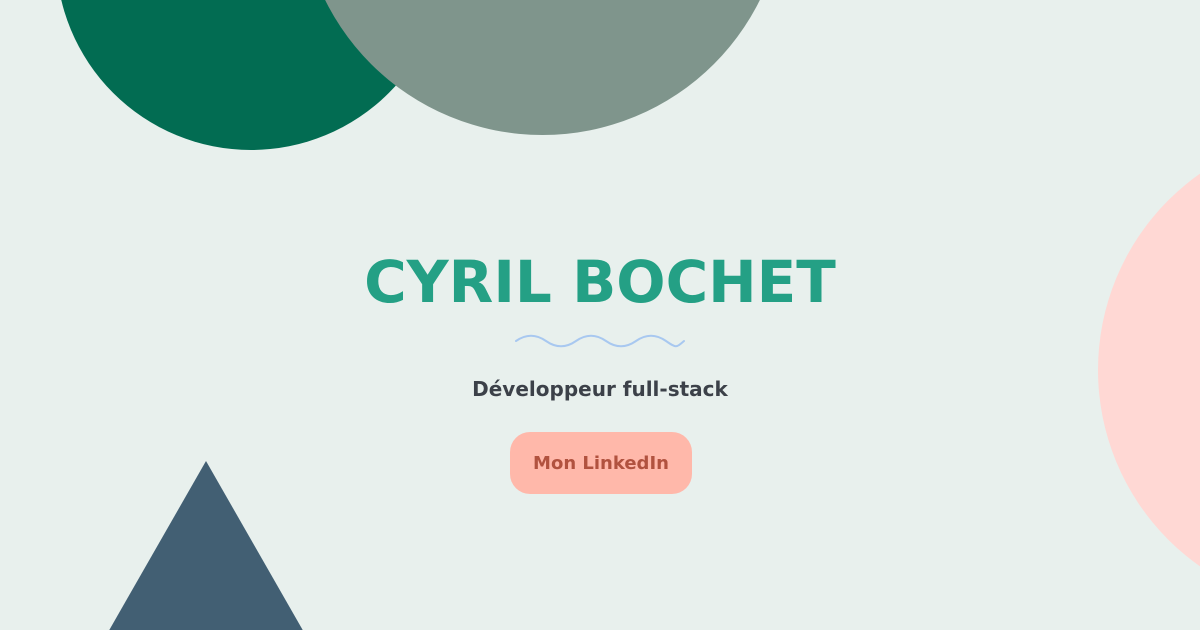  I want to click on hero-section: CYRIL BOCHET, so click(600, 282).